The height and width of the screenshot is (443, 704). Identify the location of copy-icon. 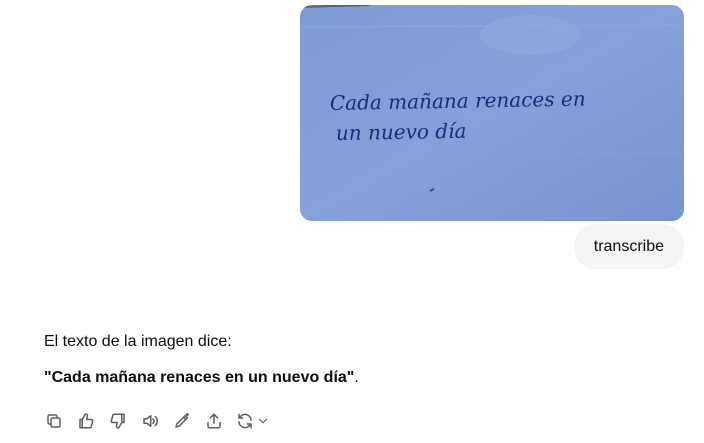
(54, 421).